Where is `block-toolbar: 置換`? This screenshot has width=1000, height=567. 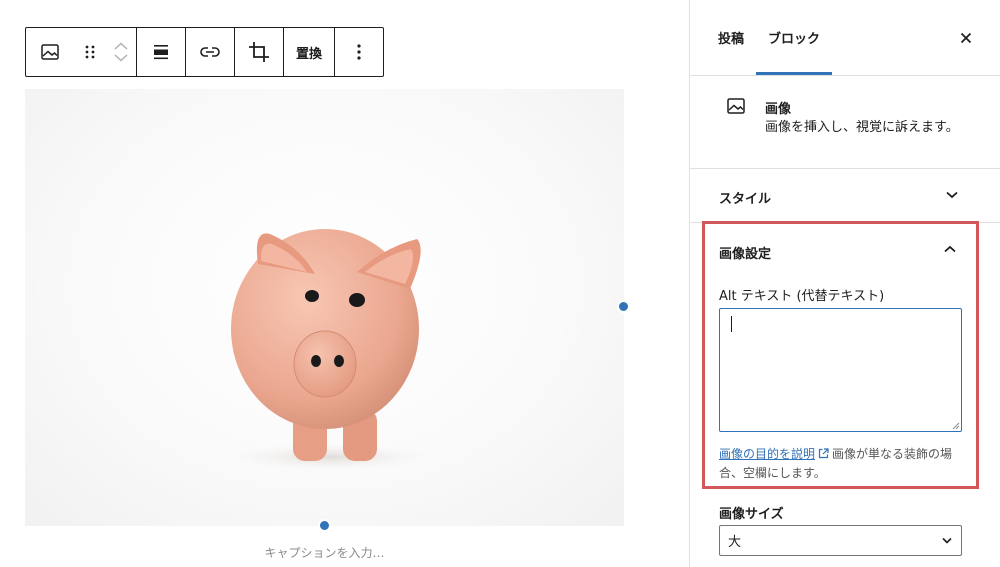
block-toolbar: 置換 is located at coordinates (205, 52).